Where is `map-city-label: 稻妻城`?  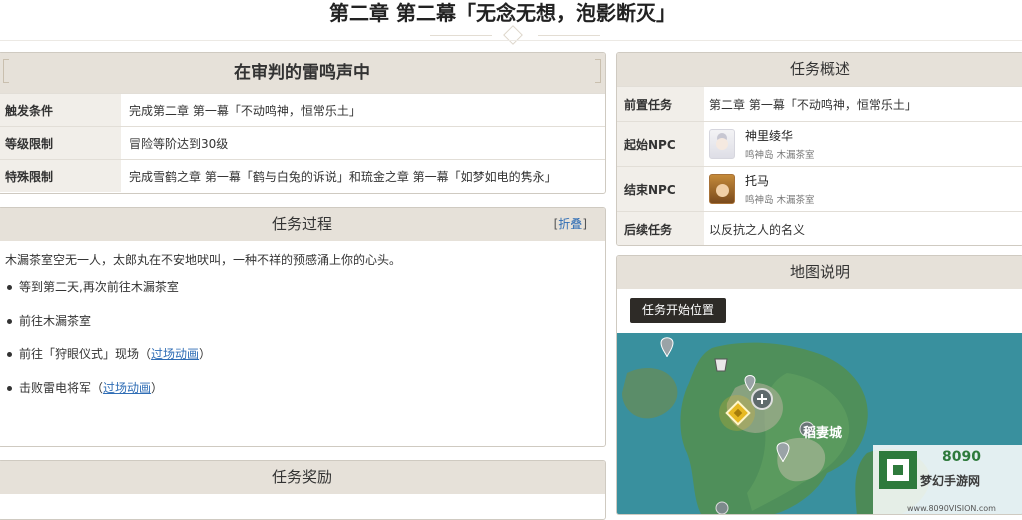 map-city-label: 稻妻城 is located at coordinates (822, 433).